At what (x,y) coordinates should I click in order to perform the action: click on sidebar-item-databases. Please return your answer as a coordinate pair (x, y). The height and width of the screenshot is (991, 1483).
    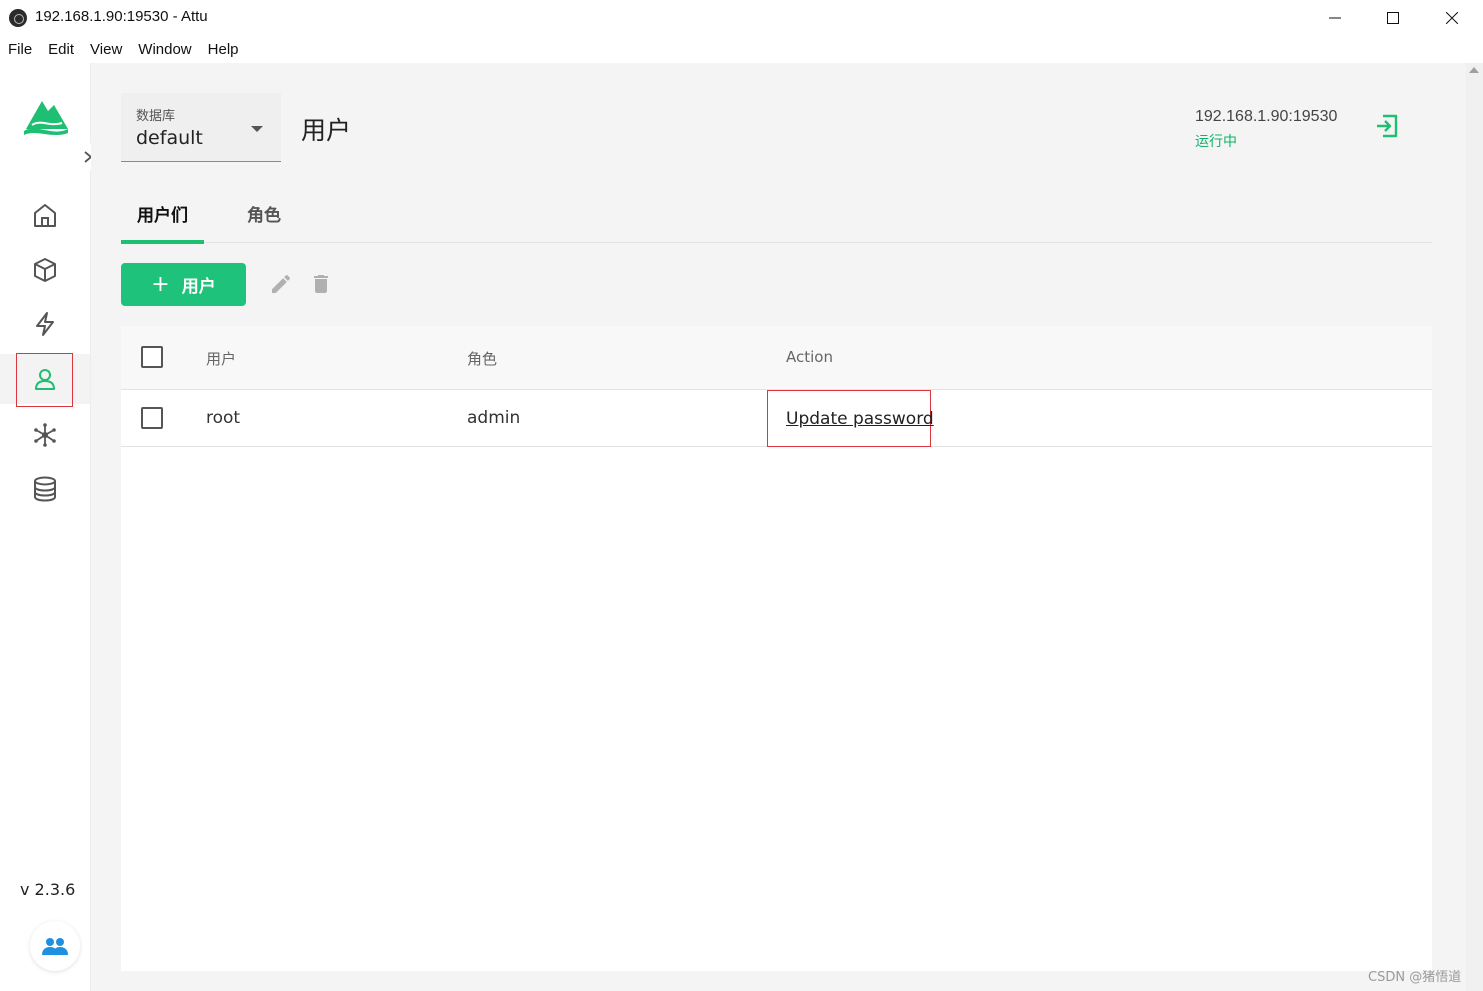
    Looking at the image, I should click on (45, 489).